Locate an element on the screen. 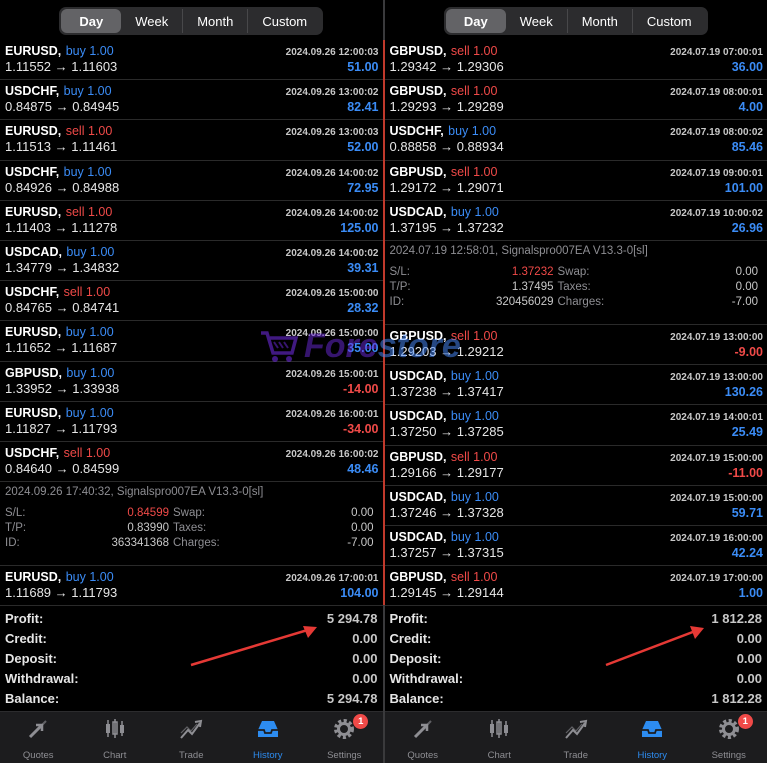  sl-label: S/L: is located at coordinates (399, 271).